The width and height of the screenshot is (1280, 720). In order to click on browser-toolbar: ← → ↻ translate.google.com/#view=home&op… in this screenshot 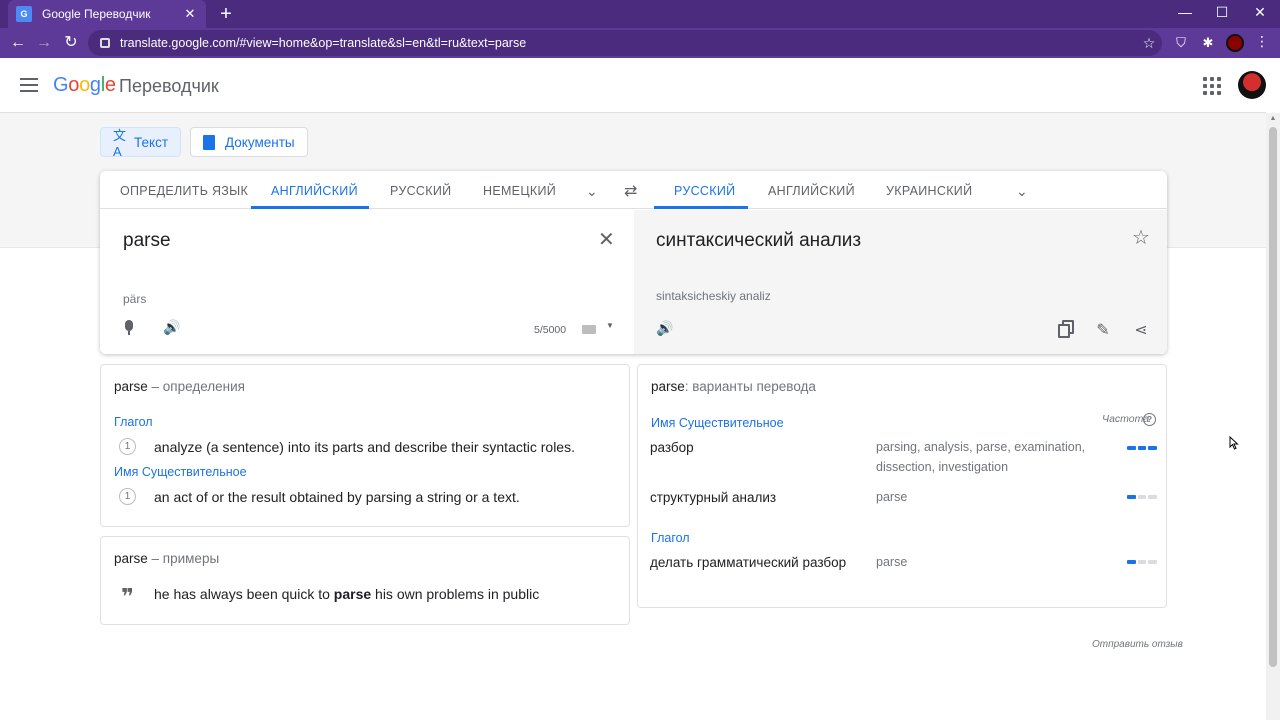, I will do `click(640, 43)`.